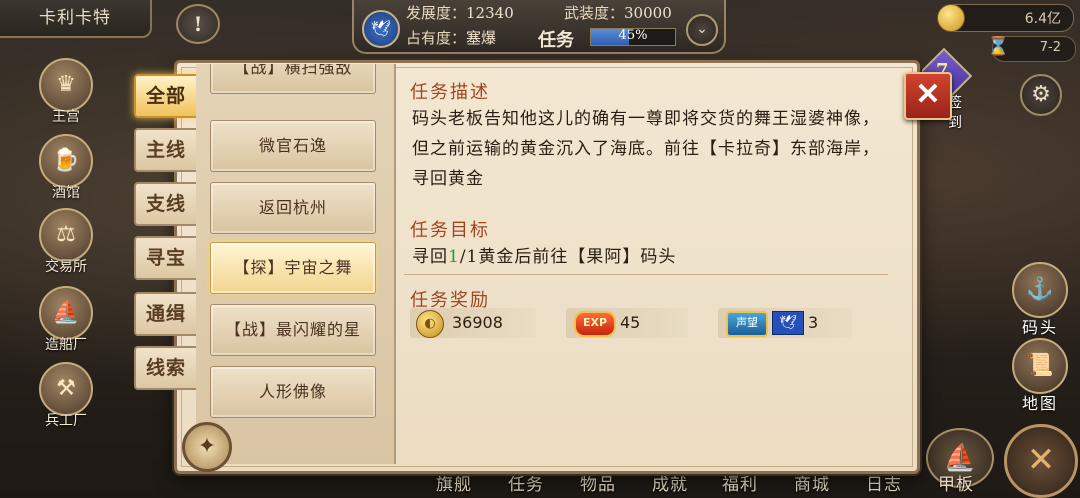 This screenshot has height=498, width=1080. I want to click on city-menu-label: 交易所, so click(66, 267).